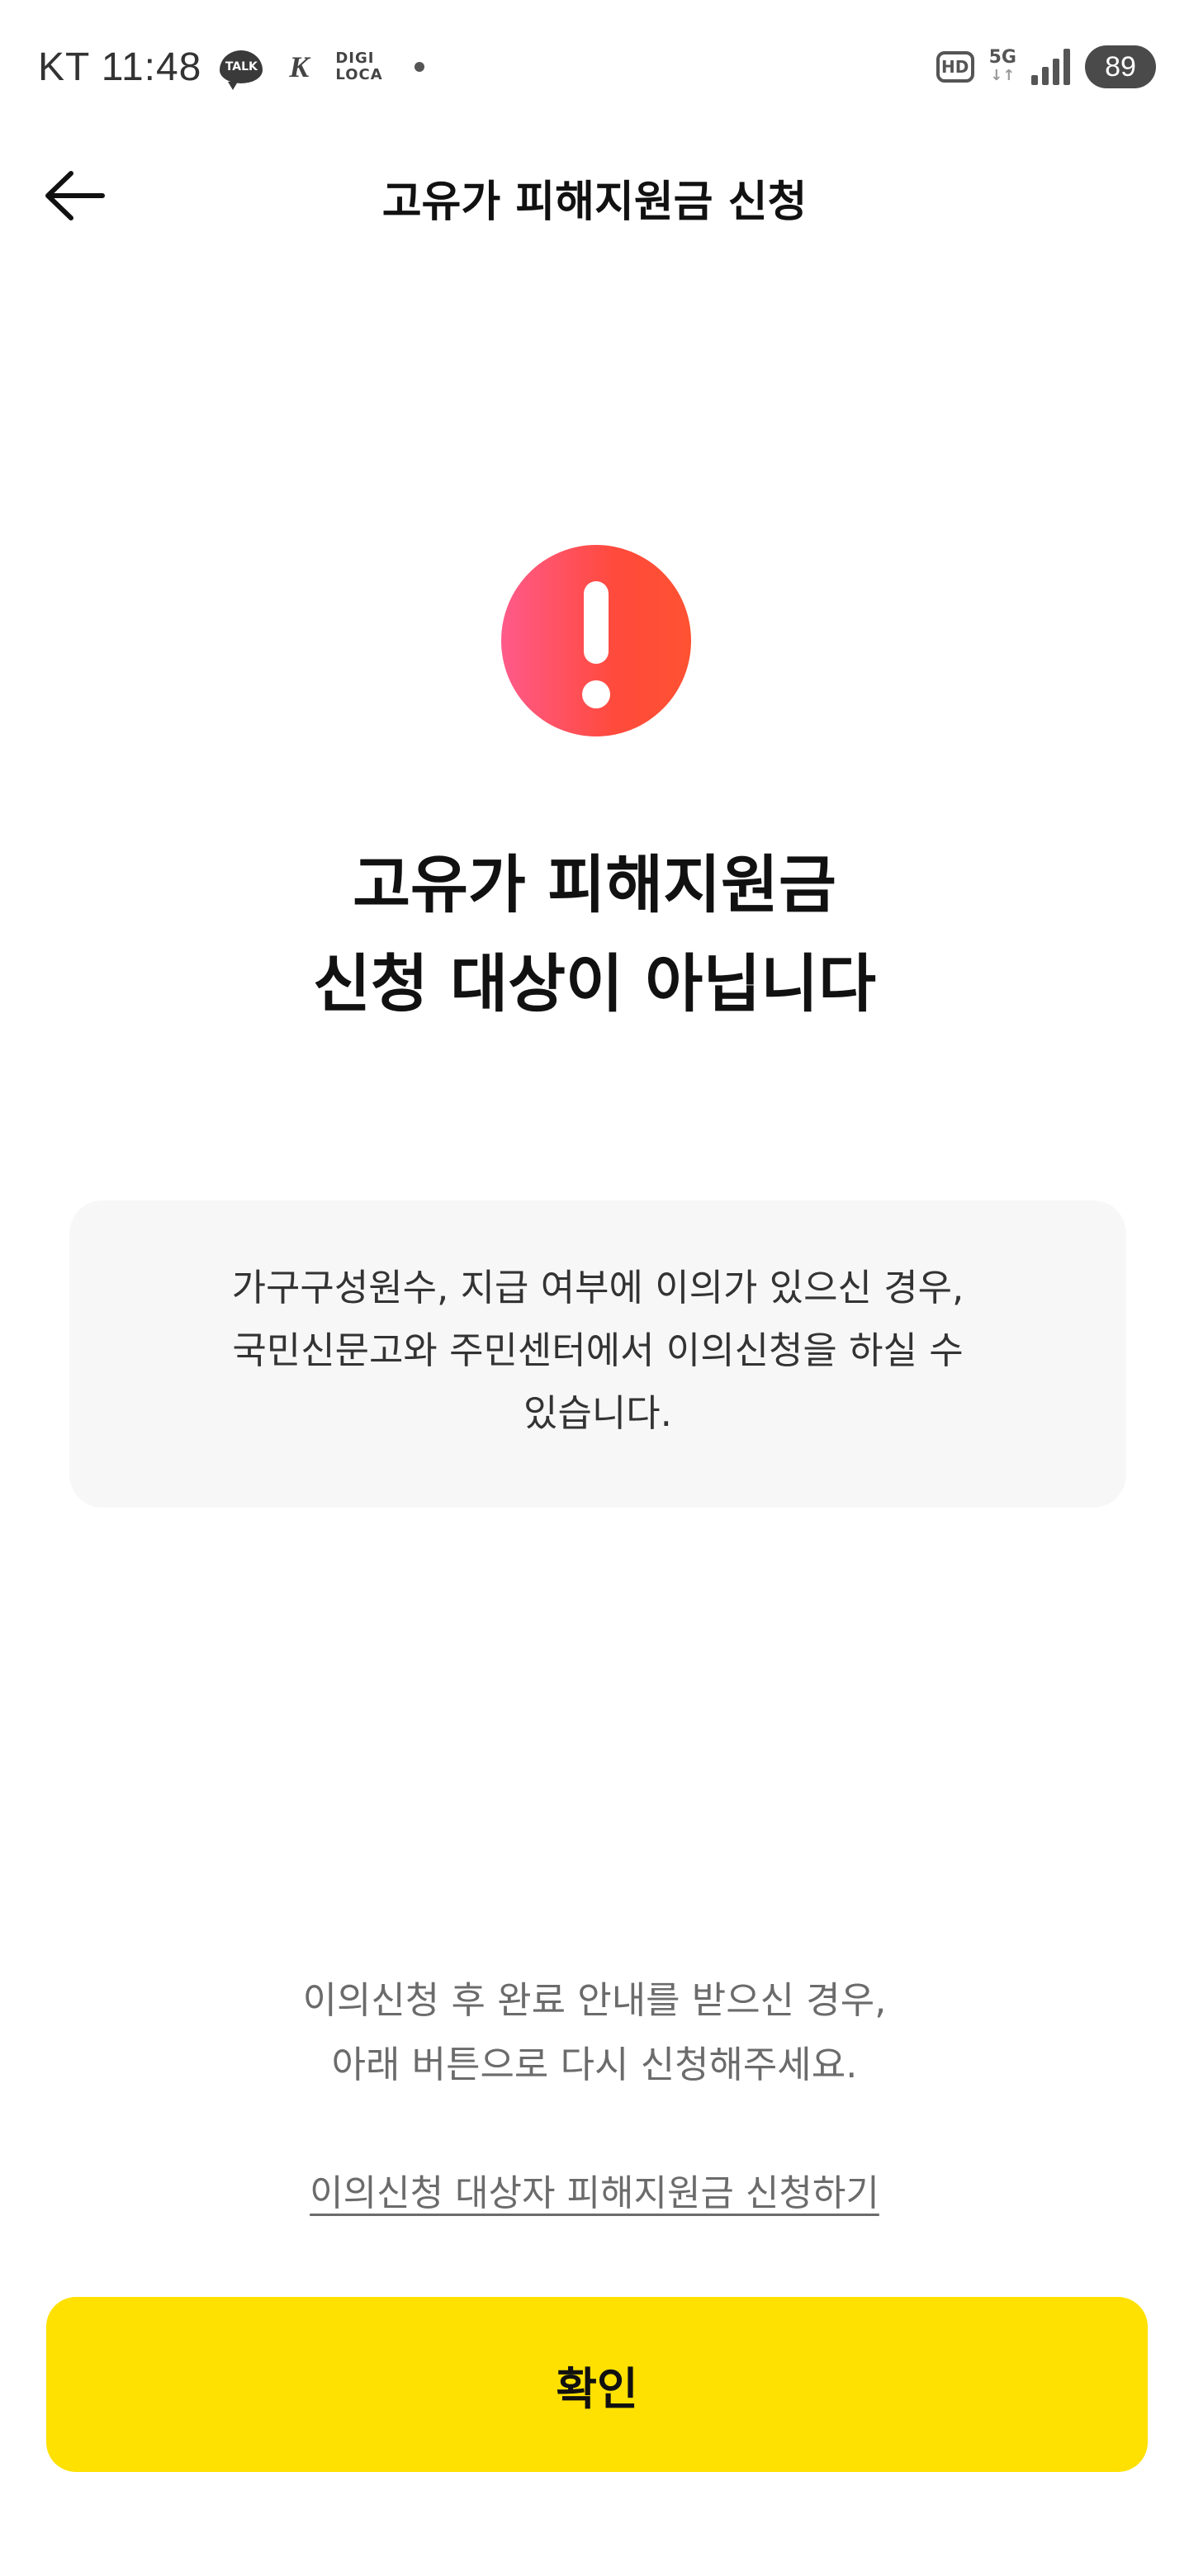  I want to click on result-title: 고유가 피해지원금 신청 대상이 아닙니다, so click(594, 935).